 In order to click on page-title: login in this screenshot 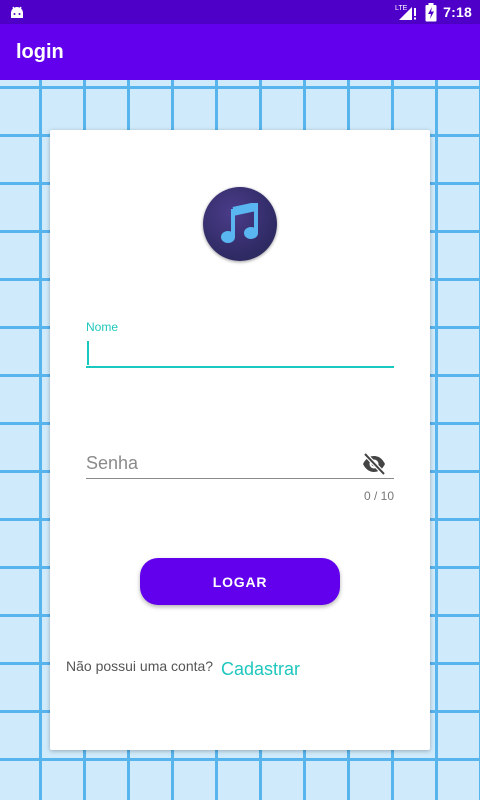, I will do `click(40, 52)`.